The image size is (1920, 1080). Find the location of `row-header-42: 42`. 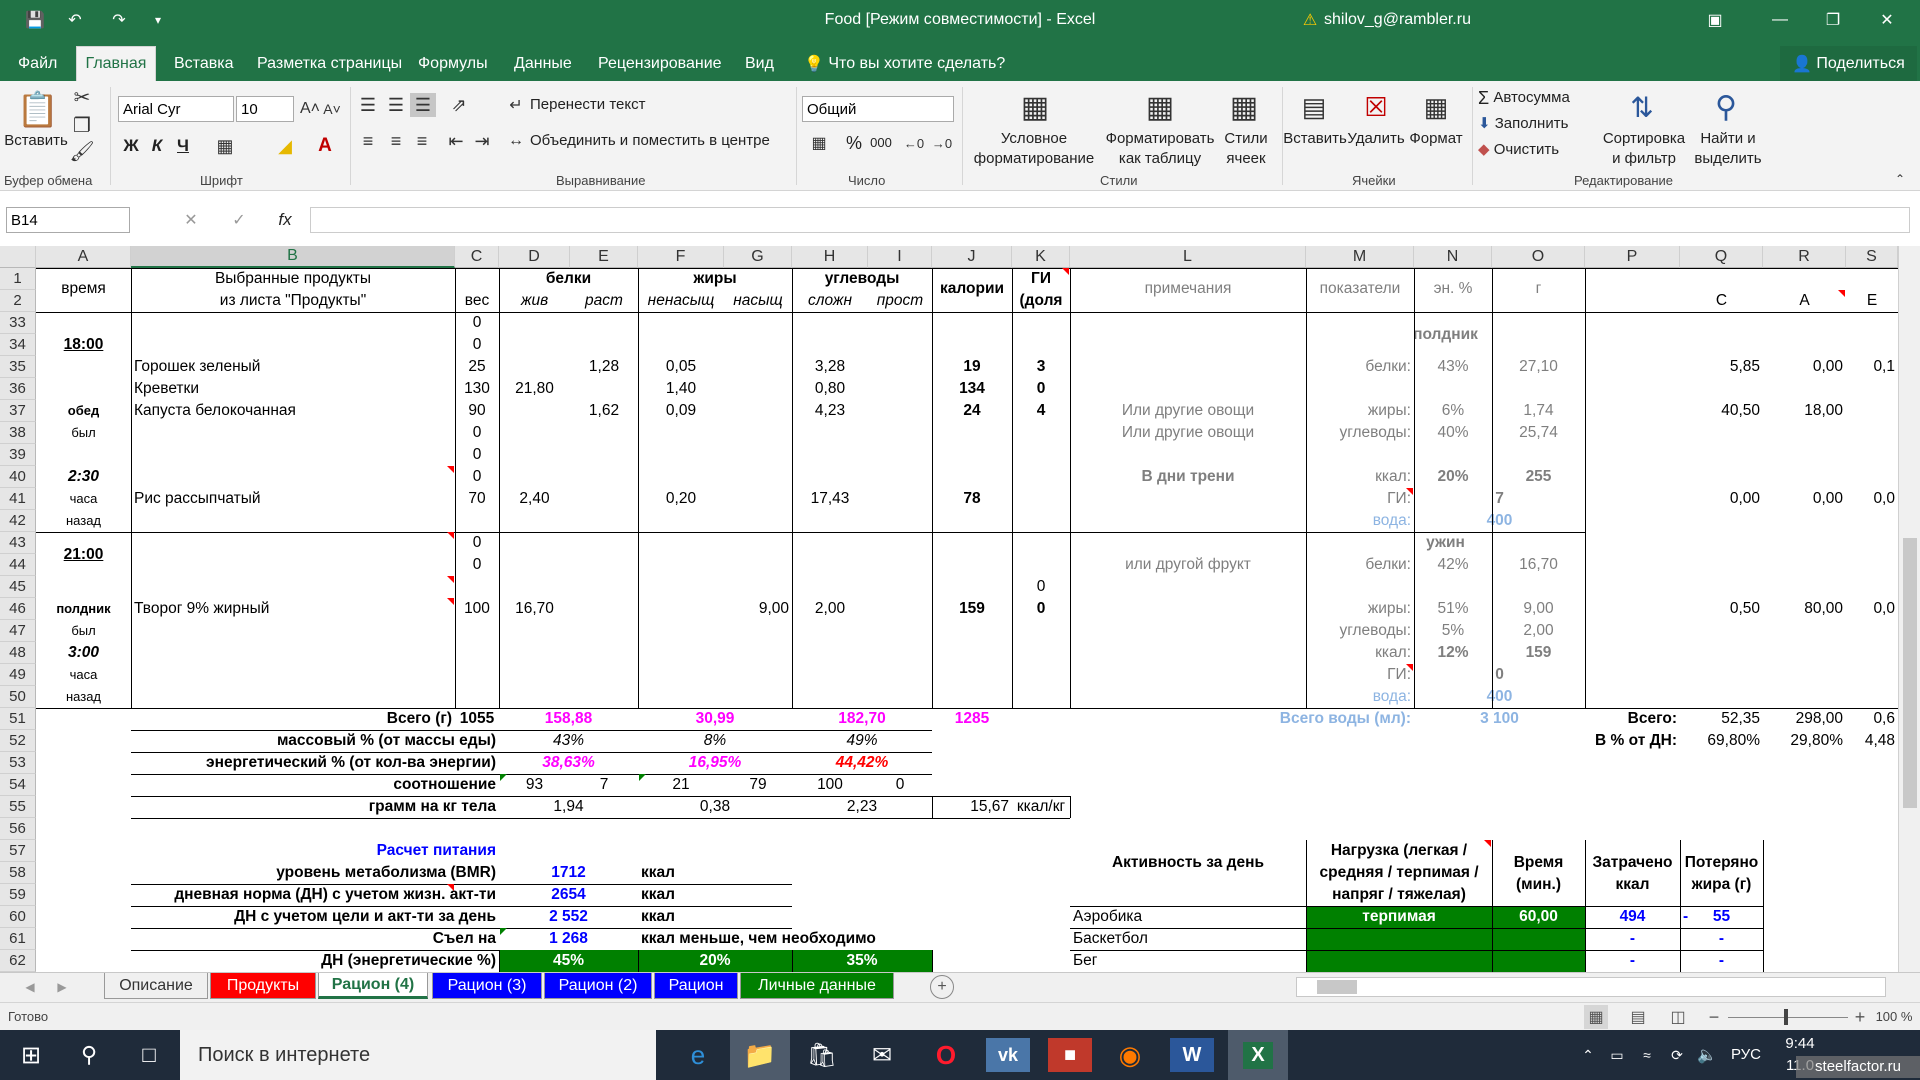

row-header-42: 42 is located at coordinates (18, 521).